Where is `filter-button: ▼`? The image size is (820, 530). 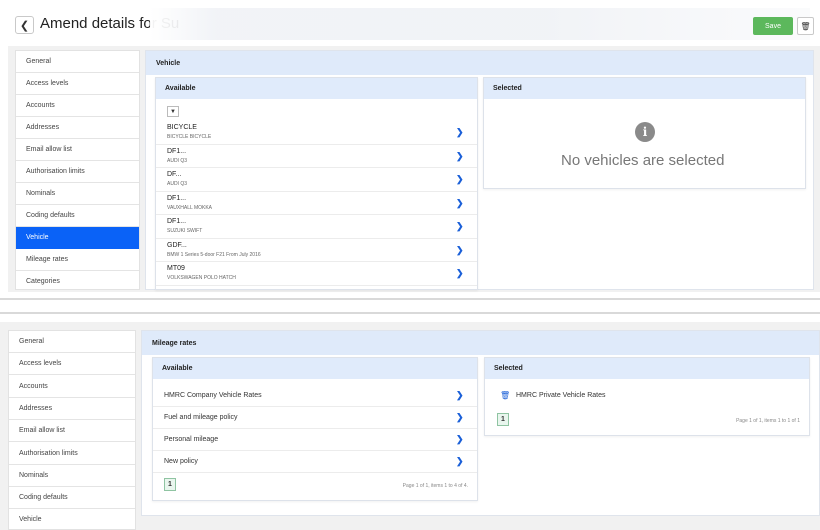 filter-button: ▼ is located at coordinates (173, 111).